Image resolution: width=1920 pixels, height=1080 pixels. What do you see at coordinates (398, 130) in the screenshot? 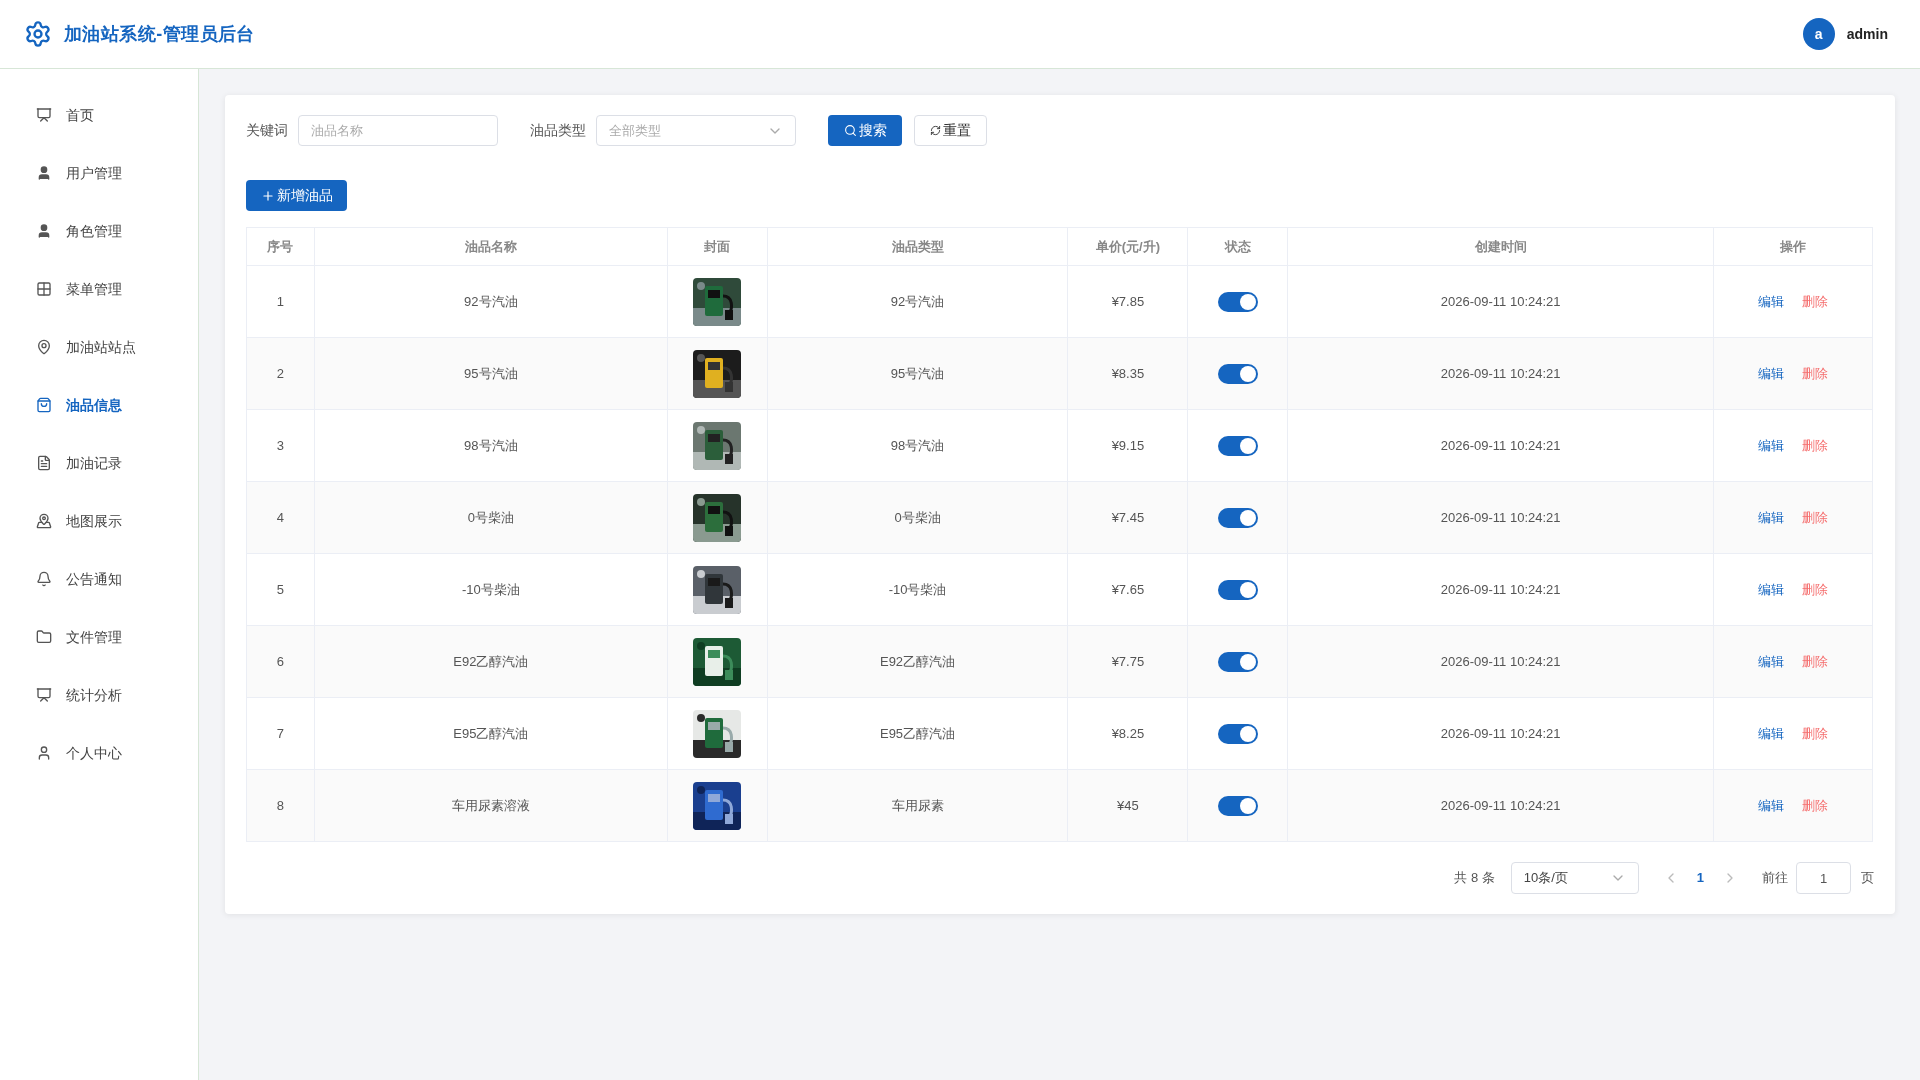
I see `keyword-field: 油品名称` at bounding box center [398, 130].